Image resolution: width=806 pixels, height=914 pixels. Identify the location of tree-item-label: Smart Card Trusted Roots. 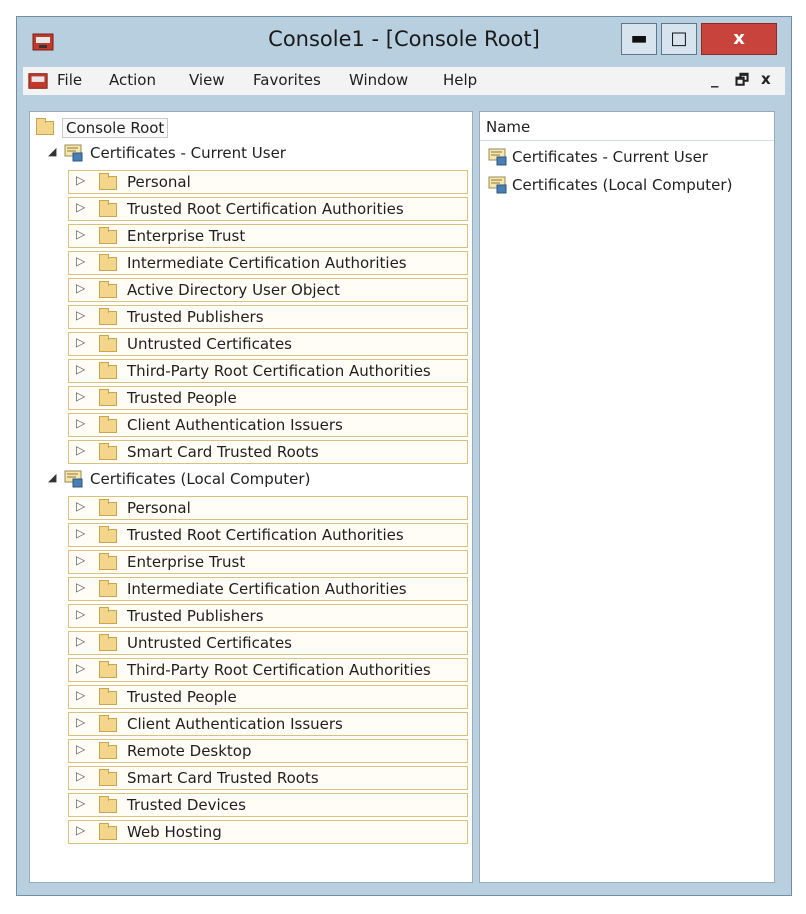
(223, 452).